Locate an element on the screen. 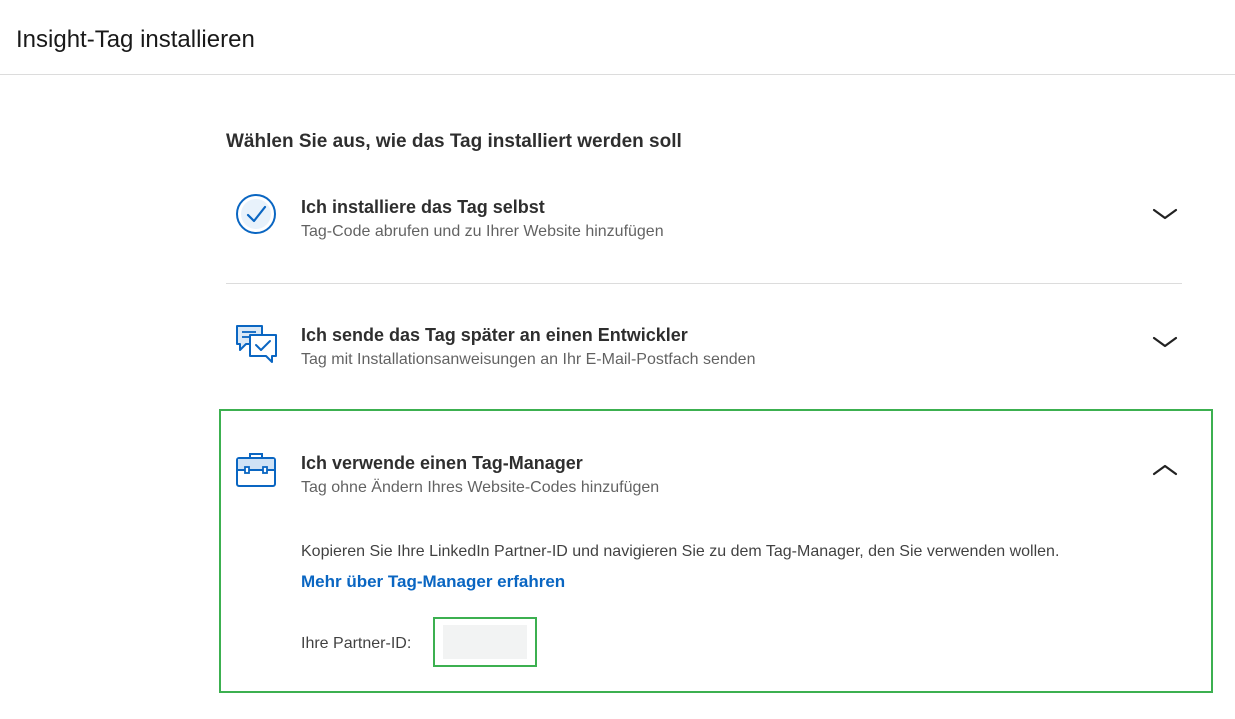 The height and width of the screenshot is (719, 1235). divider is located at coordinates (704, 283).